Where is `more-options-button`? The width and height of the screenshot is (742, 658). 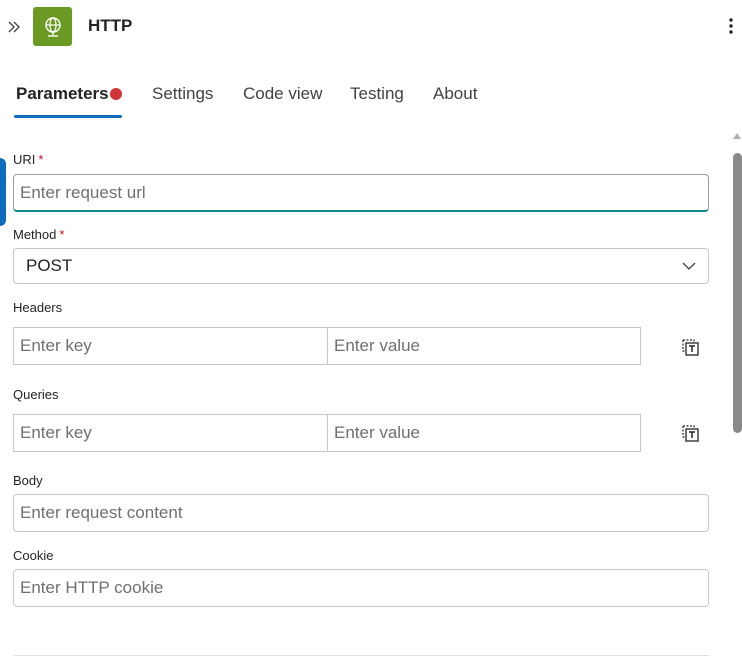
more-options-button is located at coordinates (731, 26).